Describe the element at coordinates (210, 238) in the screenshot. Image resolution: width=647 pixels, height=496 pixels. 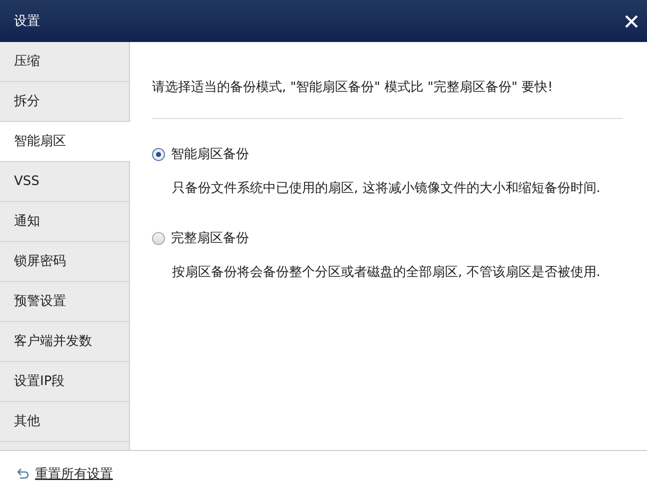
I see `option-label: 完整扇区备份` at that location.